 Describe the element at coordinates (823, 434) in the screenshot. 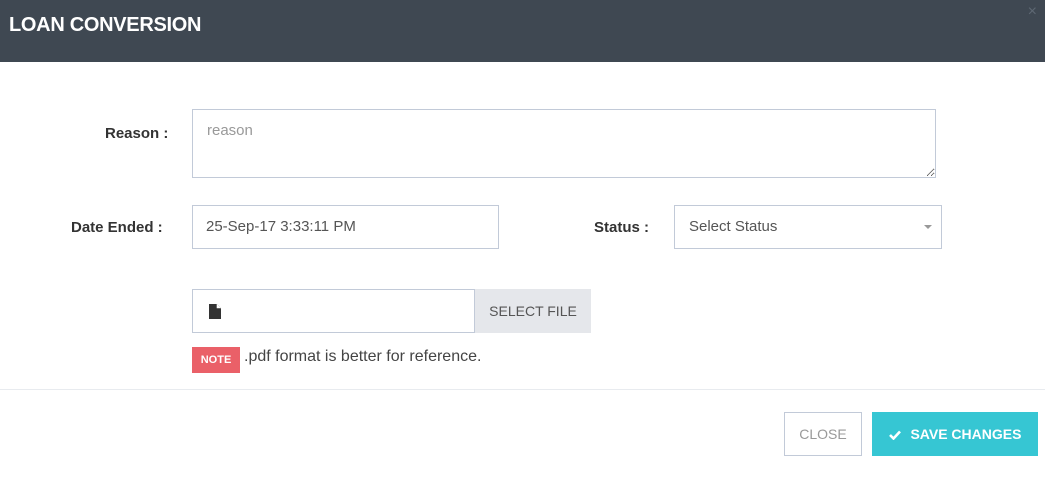

I see `close-button: CLOSE` at that location.